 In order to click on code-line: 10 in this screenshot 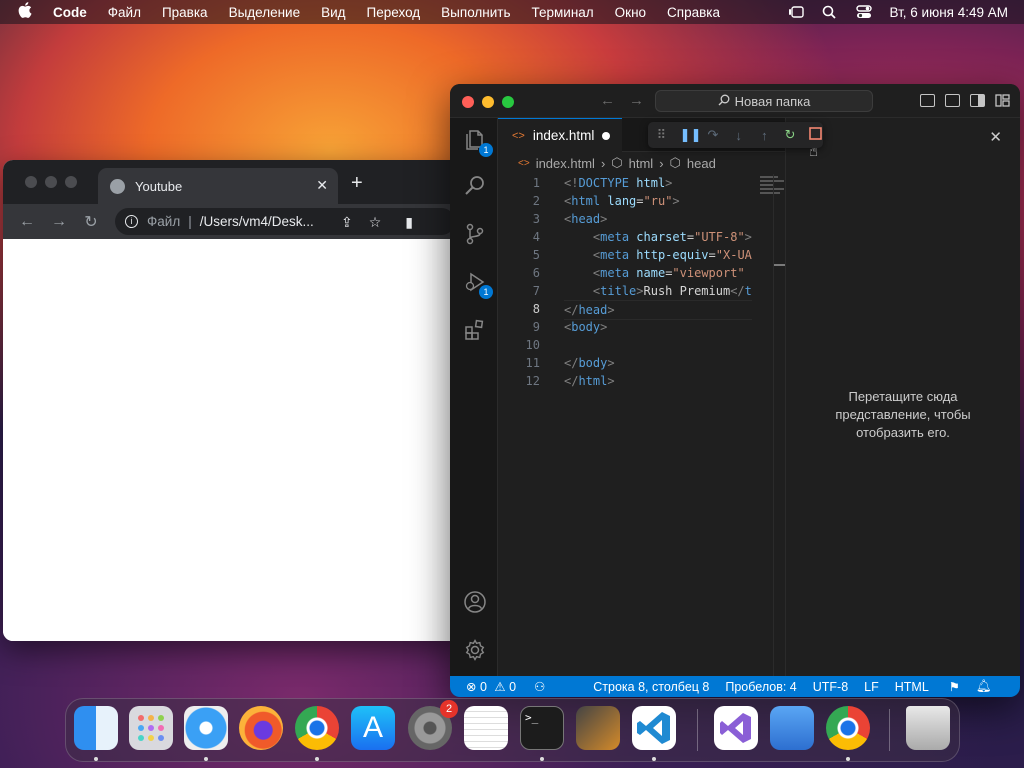, I will do `click(641, 345)`.